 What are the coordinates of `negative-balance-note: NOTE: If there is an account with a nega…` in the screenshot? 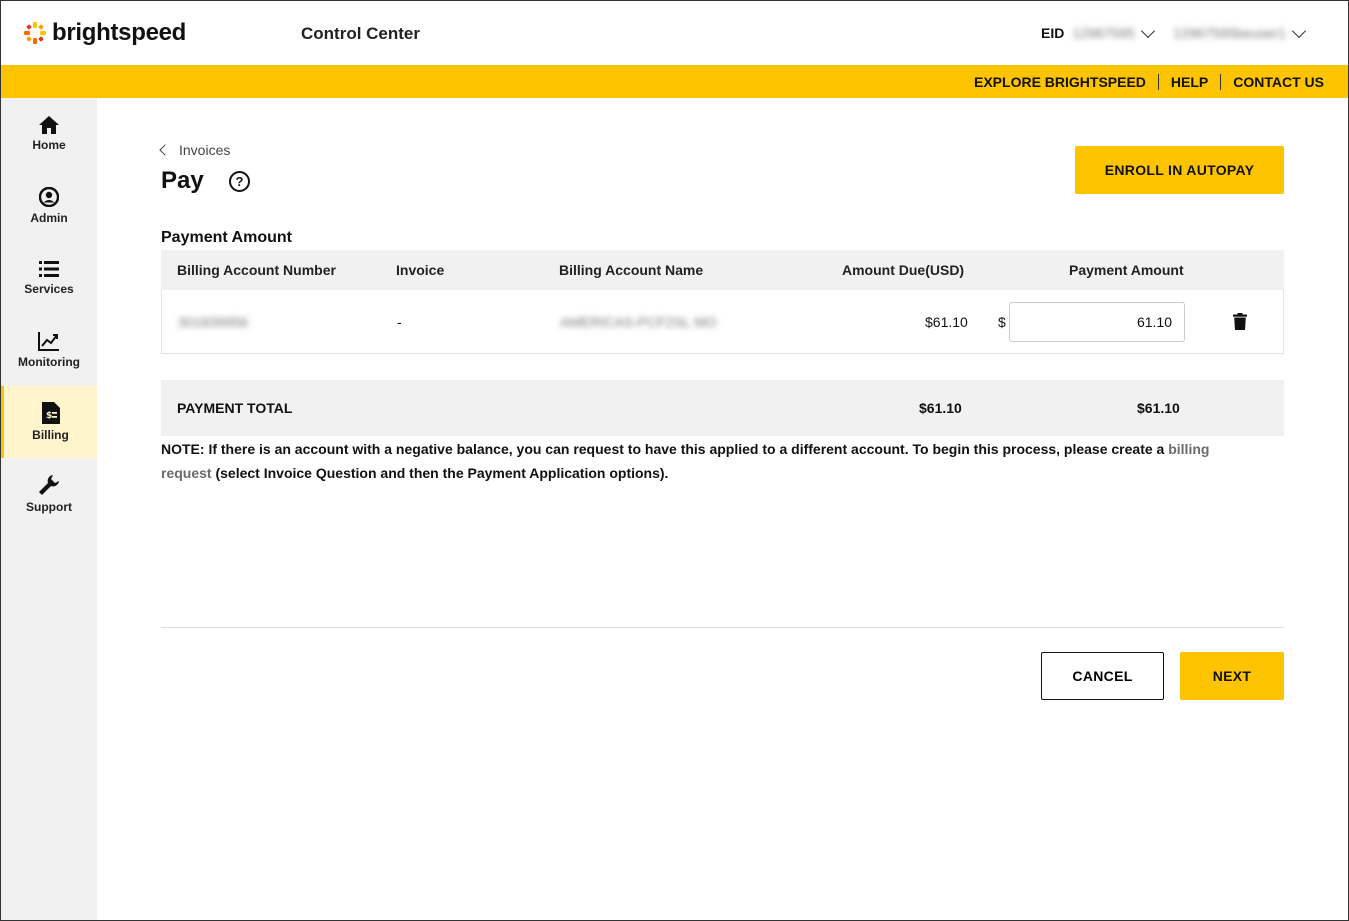 It's located at (711, 461).